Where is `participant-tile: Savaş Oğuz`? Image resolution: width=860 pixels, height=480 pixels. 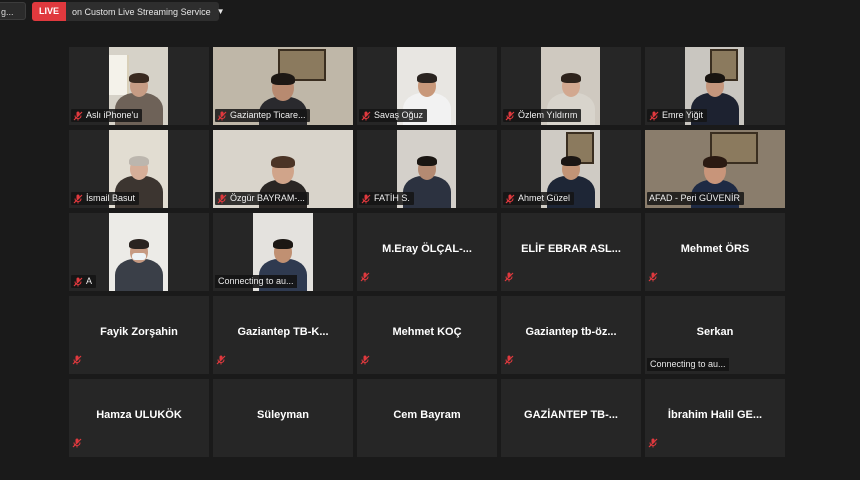 participant-tile: Savaş Oğuz is located at coordinates (427, 86).